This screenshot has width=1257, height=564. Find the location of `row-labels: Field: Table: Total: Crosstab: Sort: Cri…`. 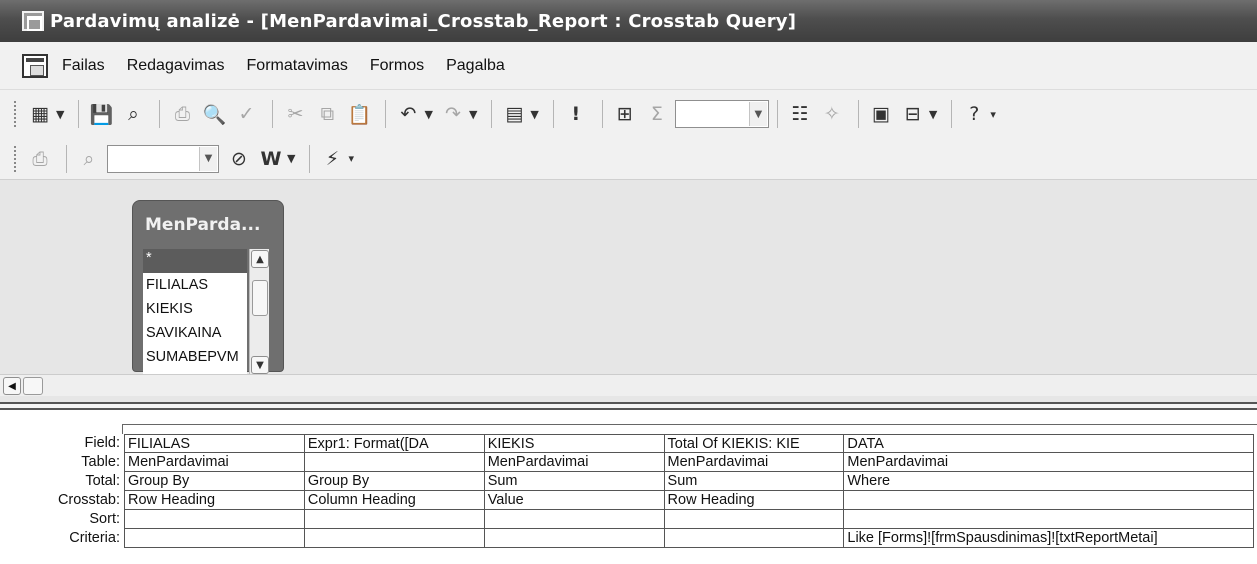

row-labels: Field: Table: Total: Crosstab: Sort: Cri… is located at coordinates (62, 491).